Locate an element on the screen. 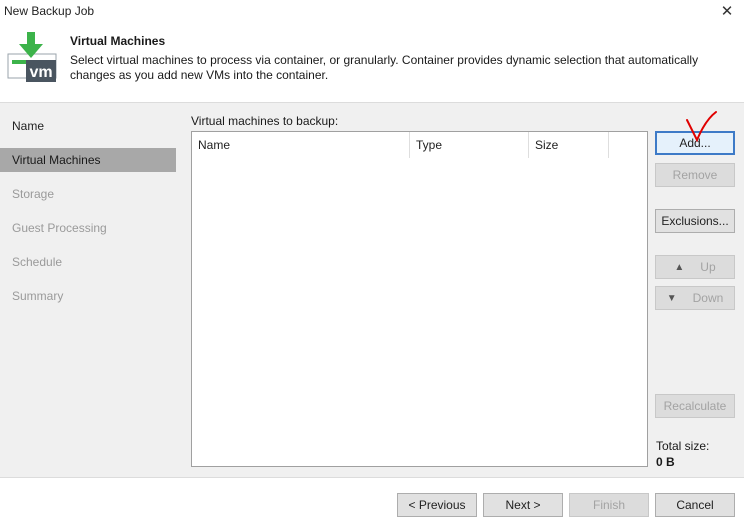  up-button-label: Up is located at coordinates (708, 267).